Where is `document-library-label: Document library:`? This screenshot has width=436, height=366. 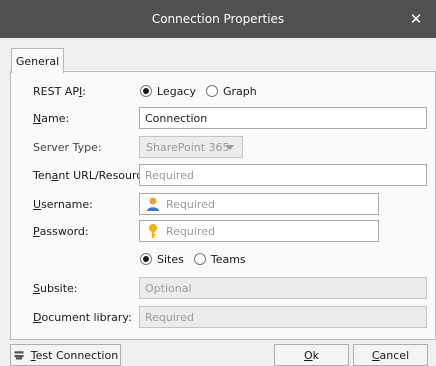
document-library-label: Document library: is located at coordinates (82, 317).